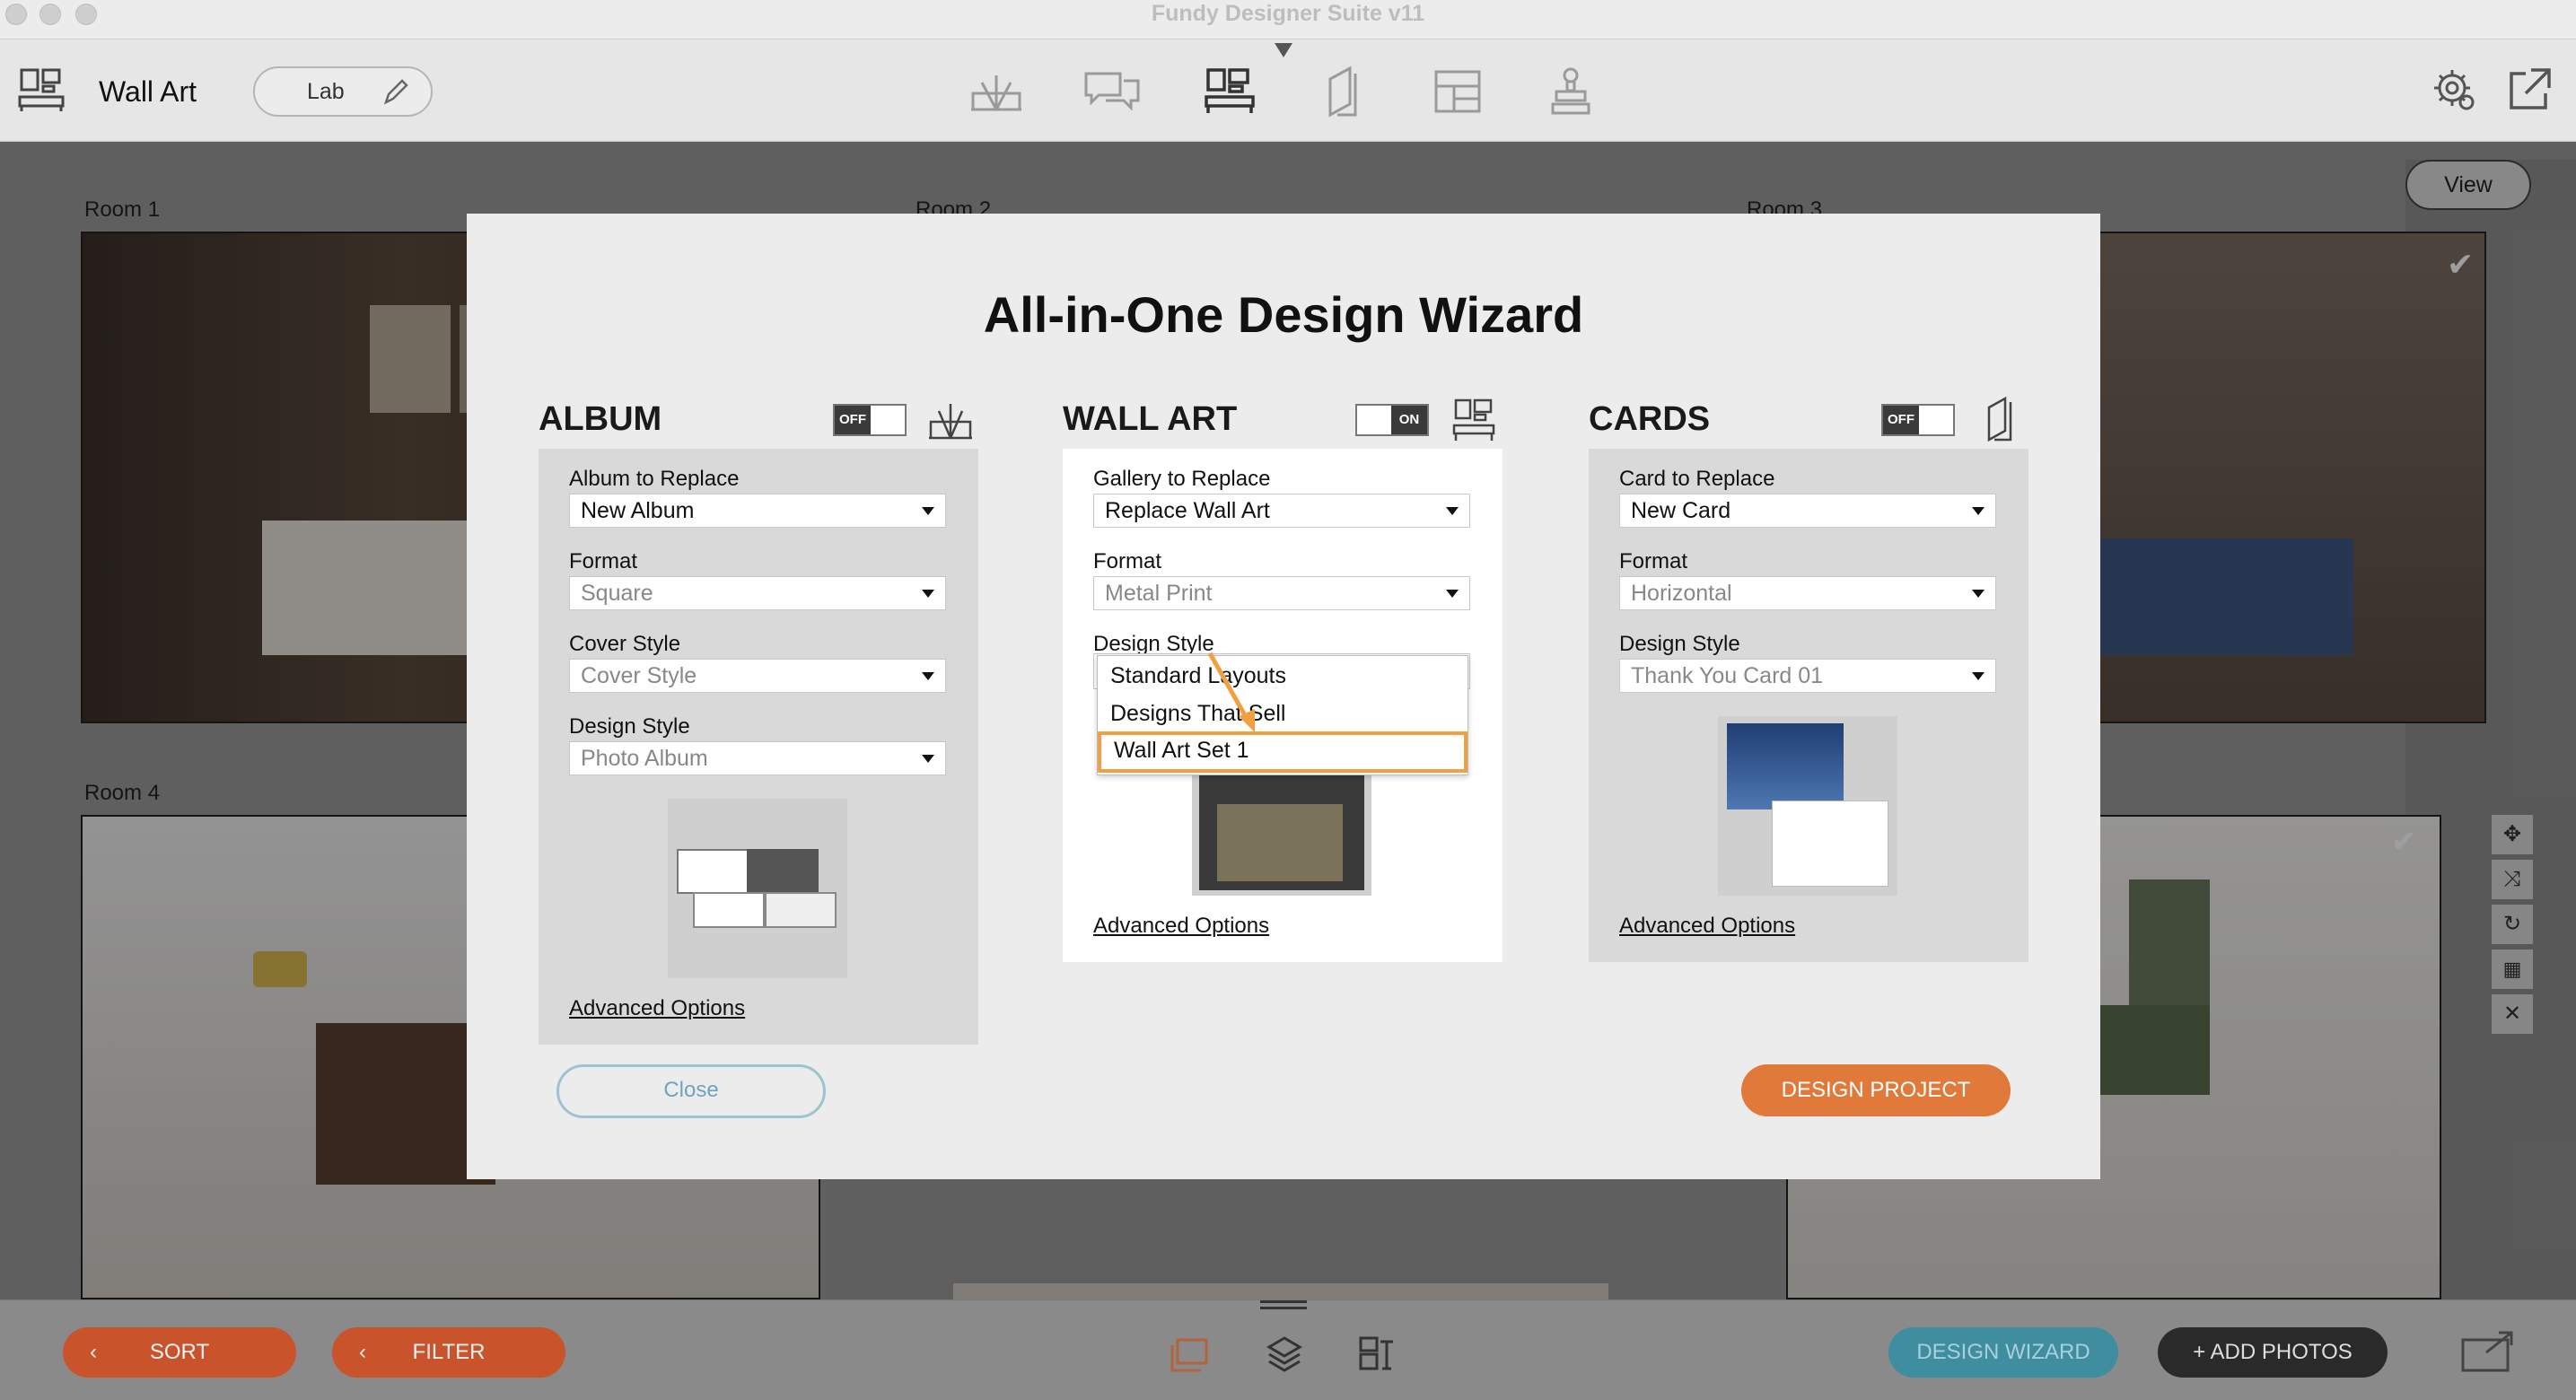 The image size is (2576, 1400). Describe the element at coordinates (757, 593) in the screenshot. I see `album-format-select: Square` at that location.